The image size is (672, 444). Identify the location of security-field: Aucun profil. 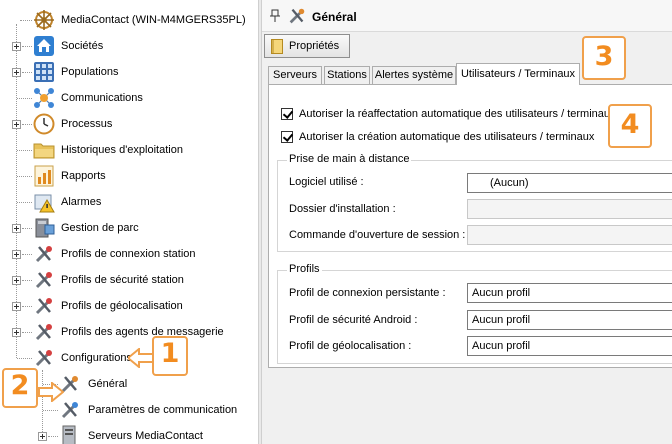
(569, 320).